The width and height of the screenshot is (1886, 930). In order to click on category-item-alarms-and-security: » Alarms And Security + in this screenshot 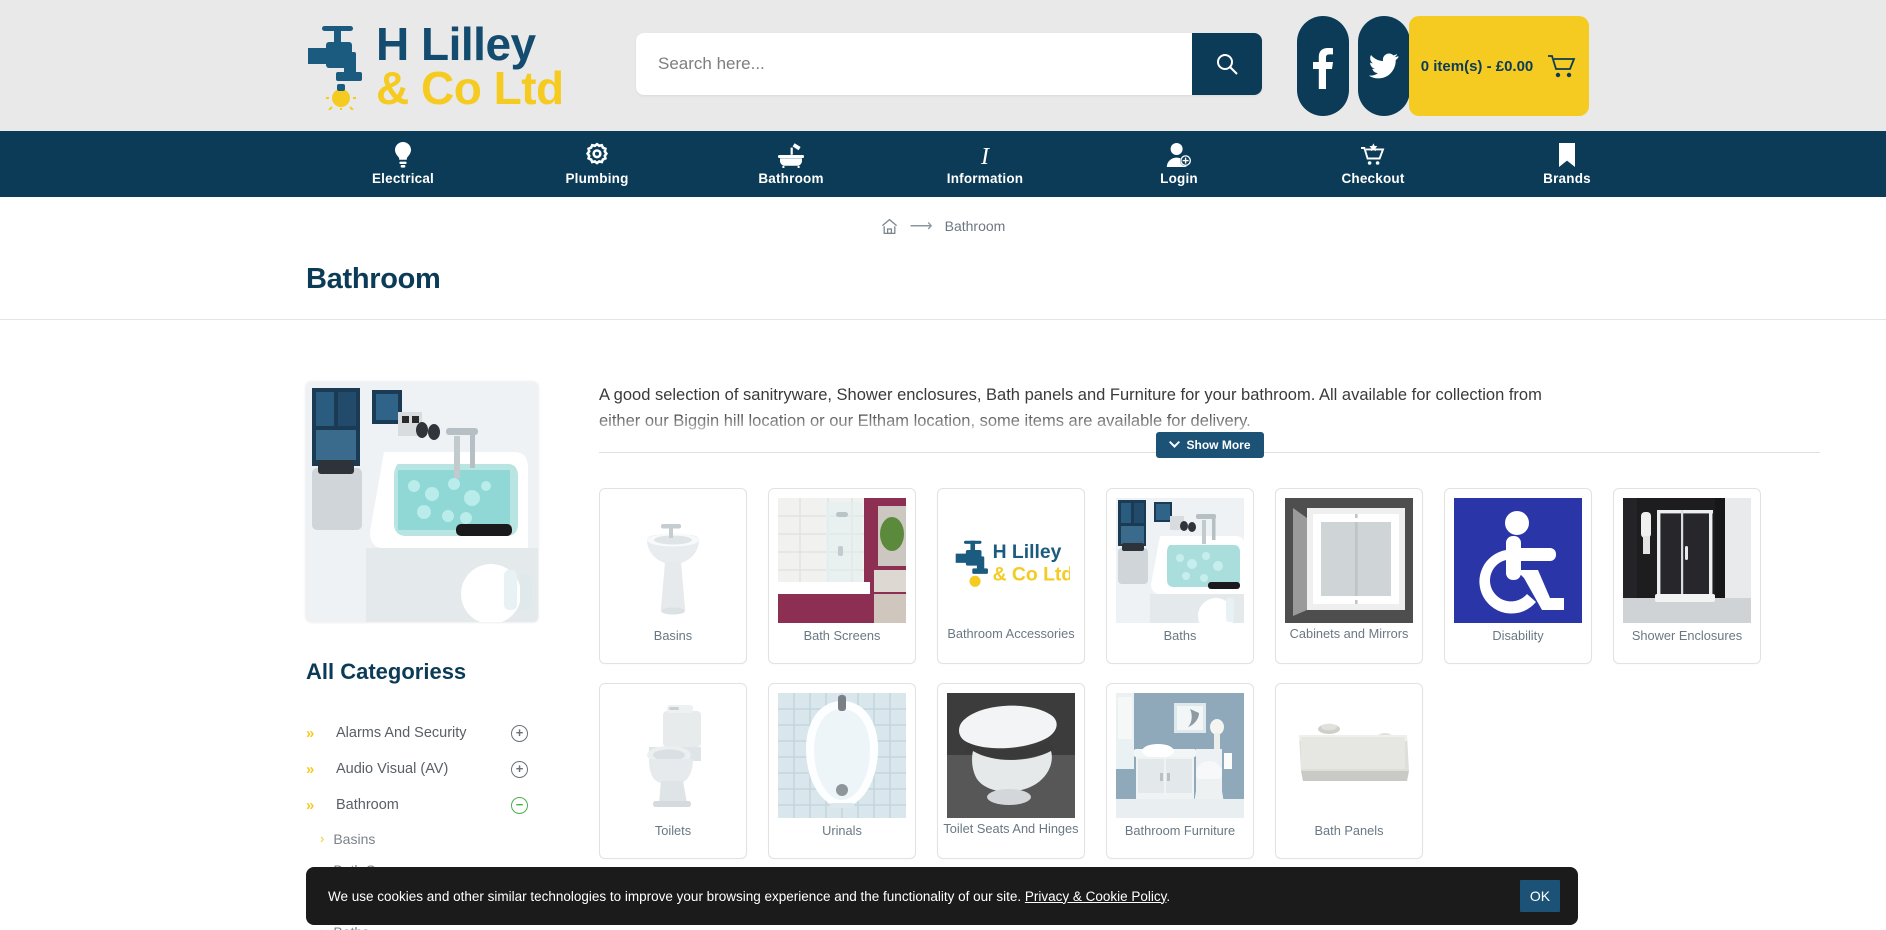, I will do `click(426, 733)`.